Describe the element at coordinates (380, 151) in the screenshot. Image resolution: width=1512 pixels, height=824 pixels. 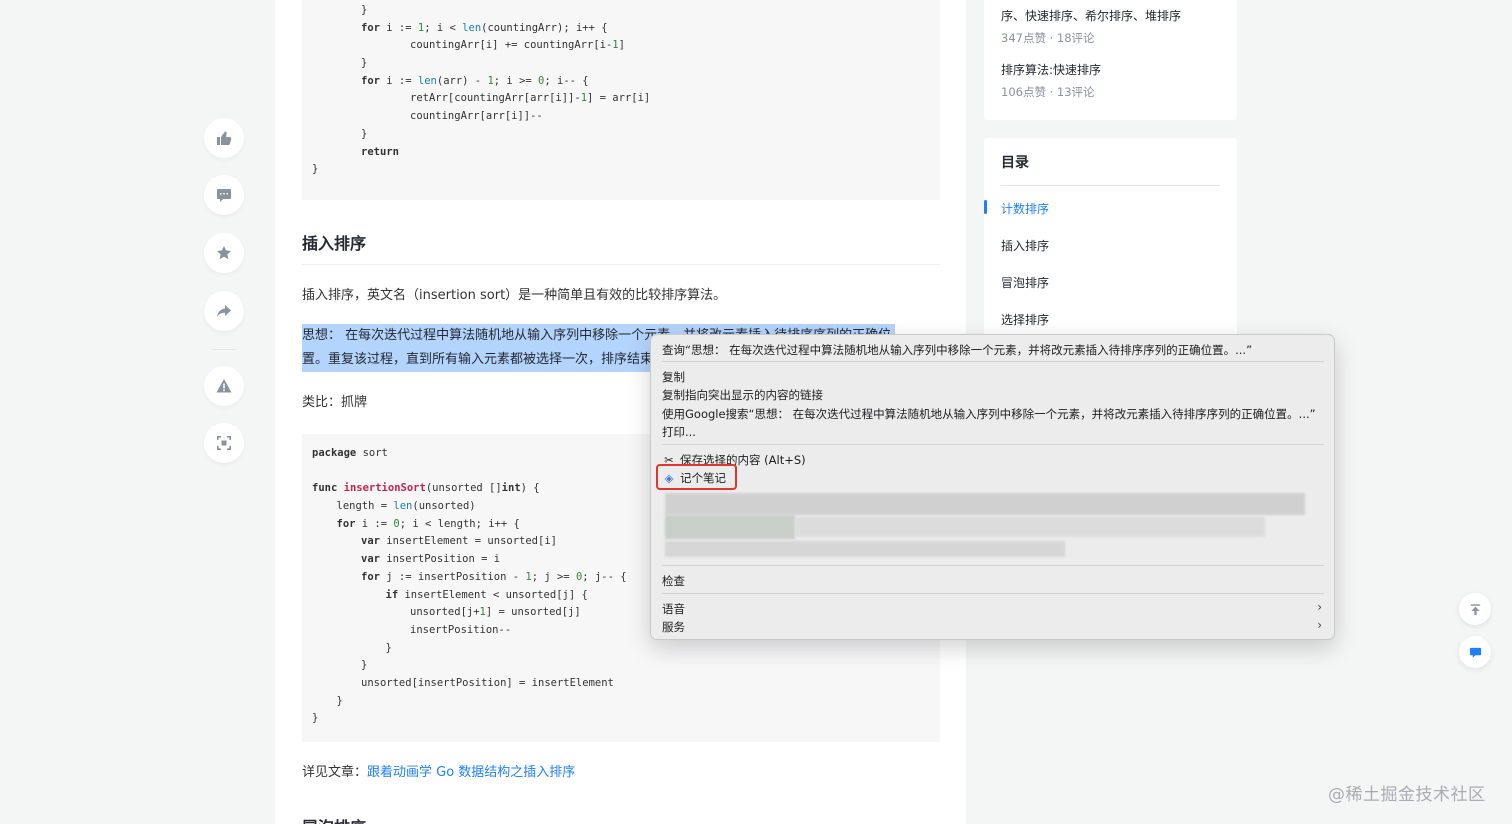
I see `code-line: return` at that location.